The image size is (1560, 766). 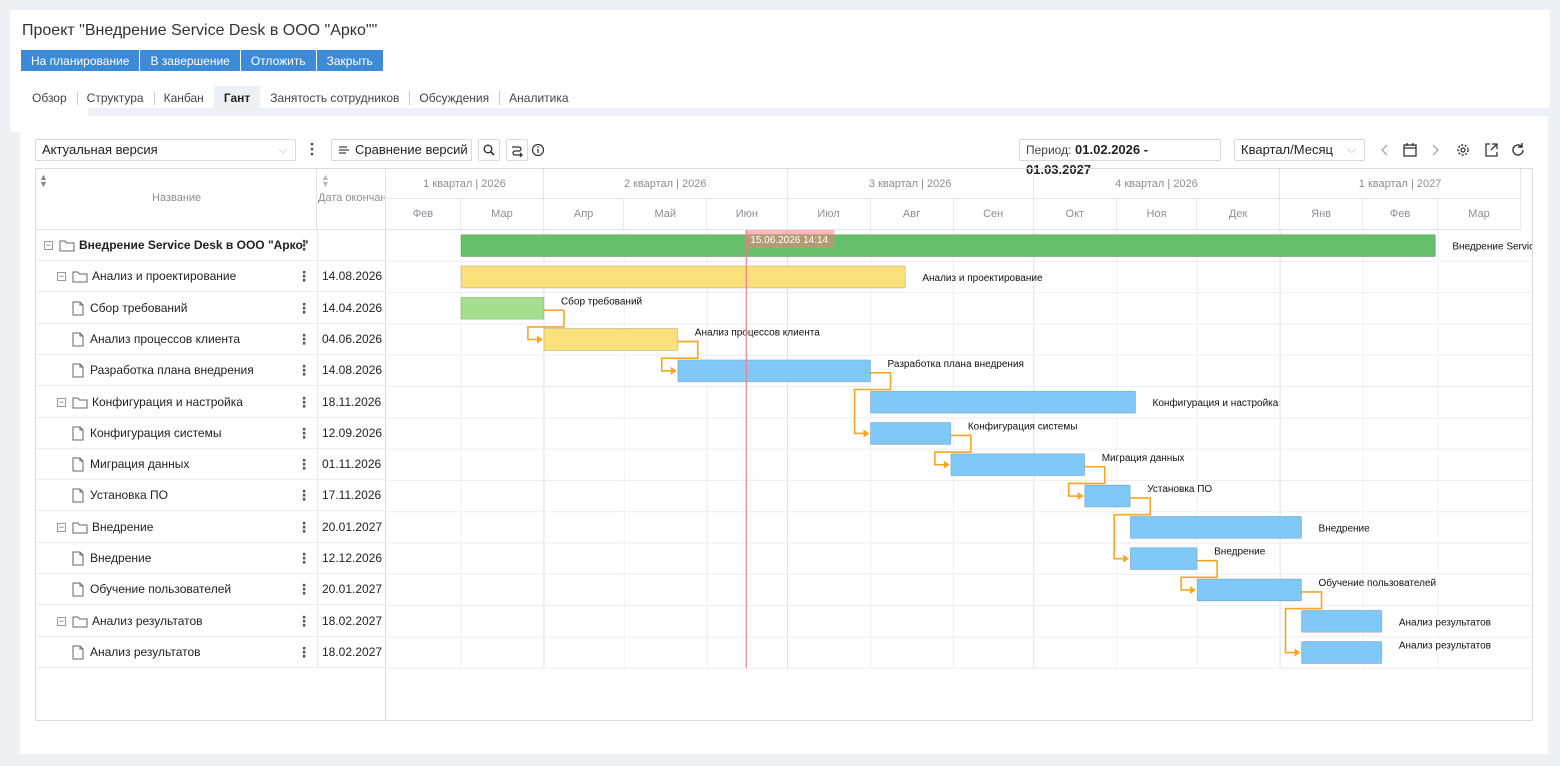 I want to click on table-row: Сбор требований ⋮ 14.04.2026, so click(x=211, y=308).